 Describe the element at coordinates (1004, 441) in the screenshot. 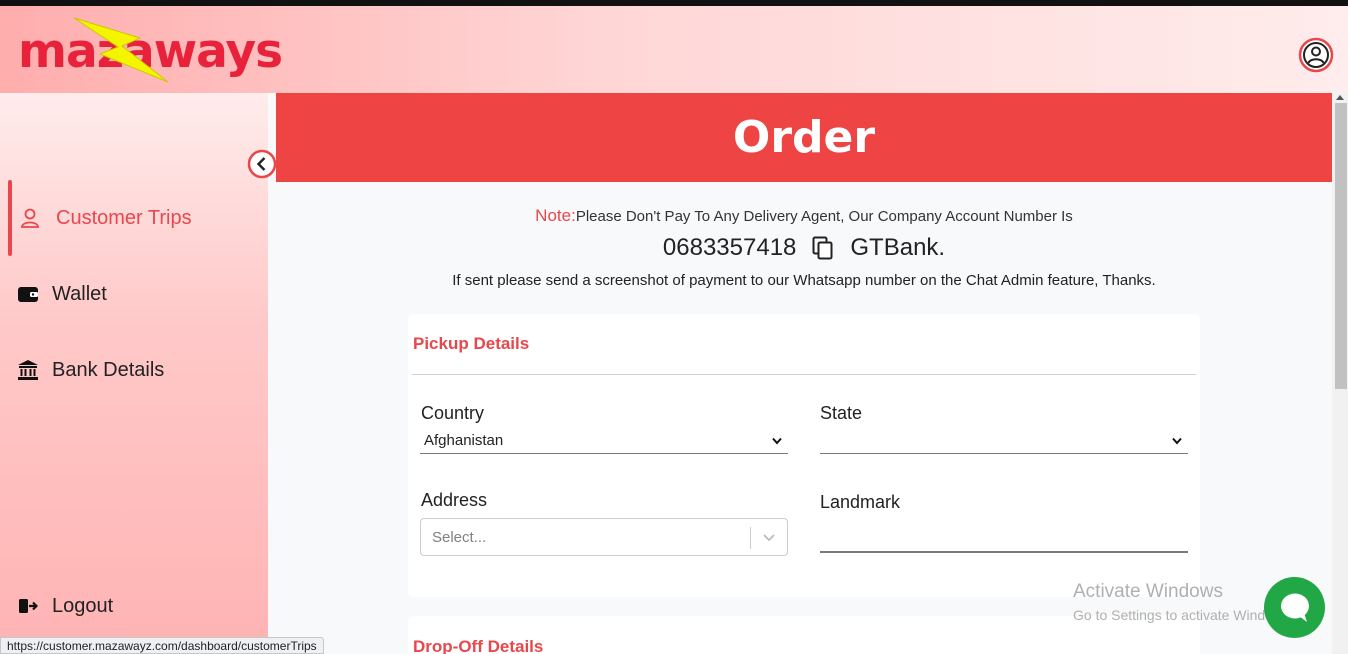

I see `state-select` at that location.